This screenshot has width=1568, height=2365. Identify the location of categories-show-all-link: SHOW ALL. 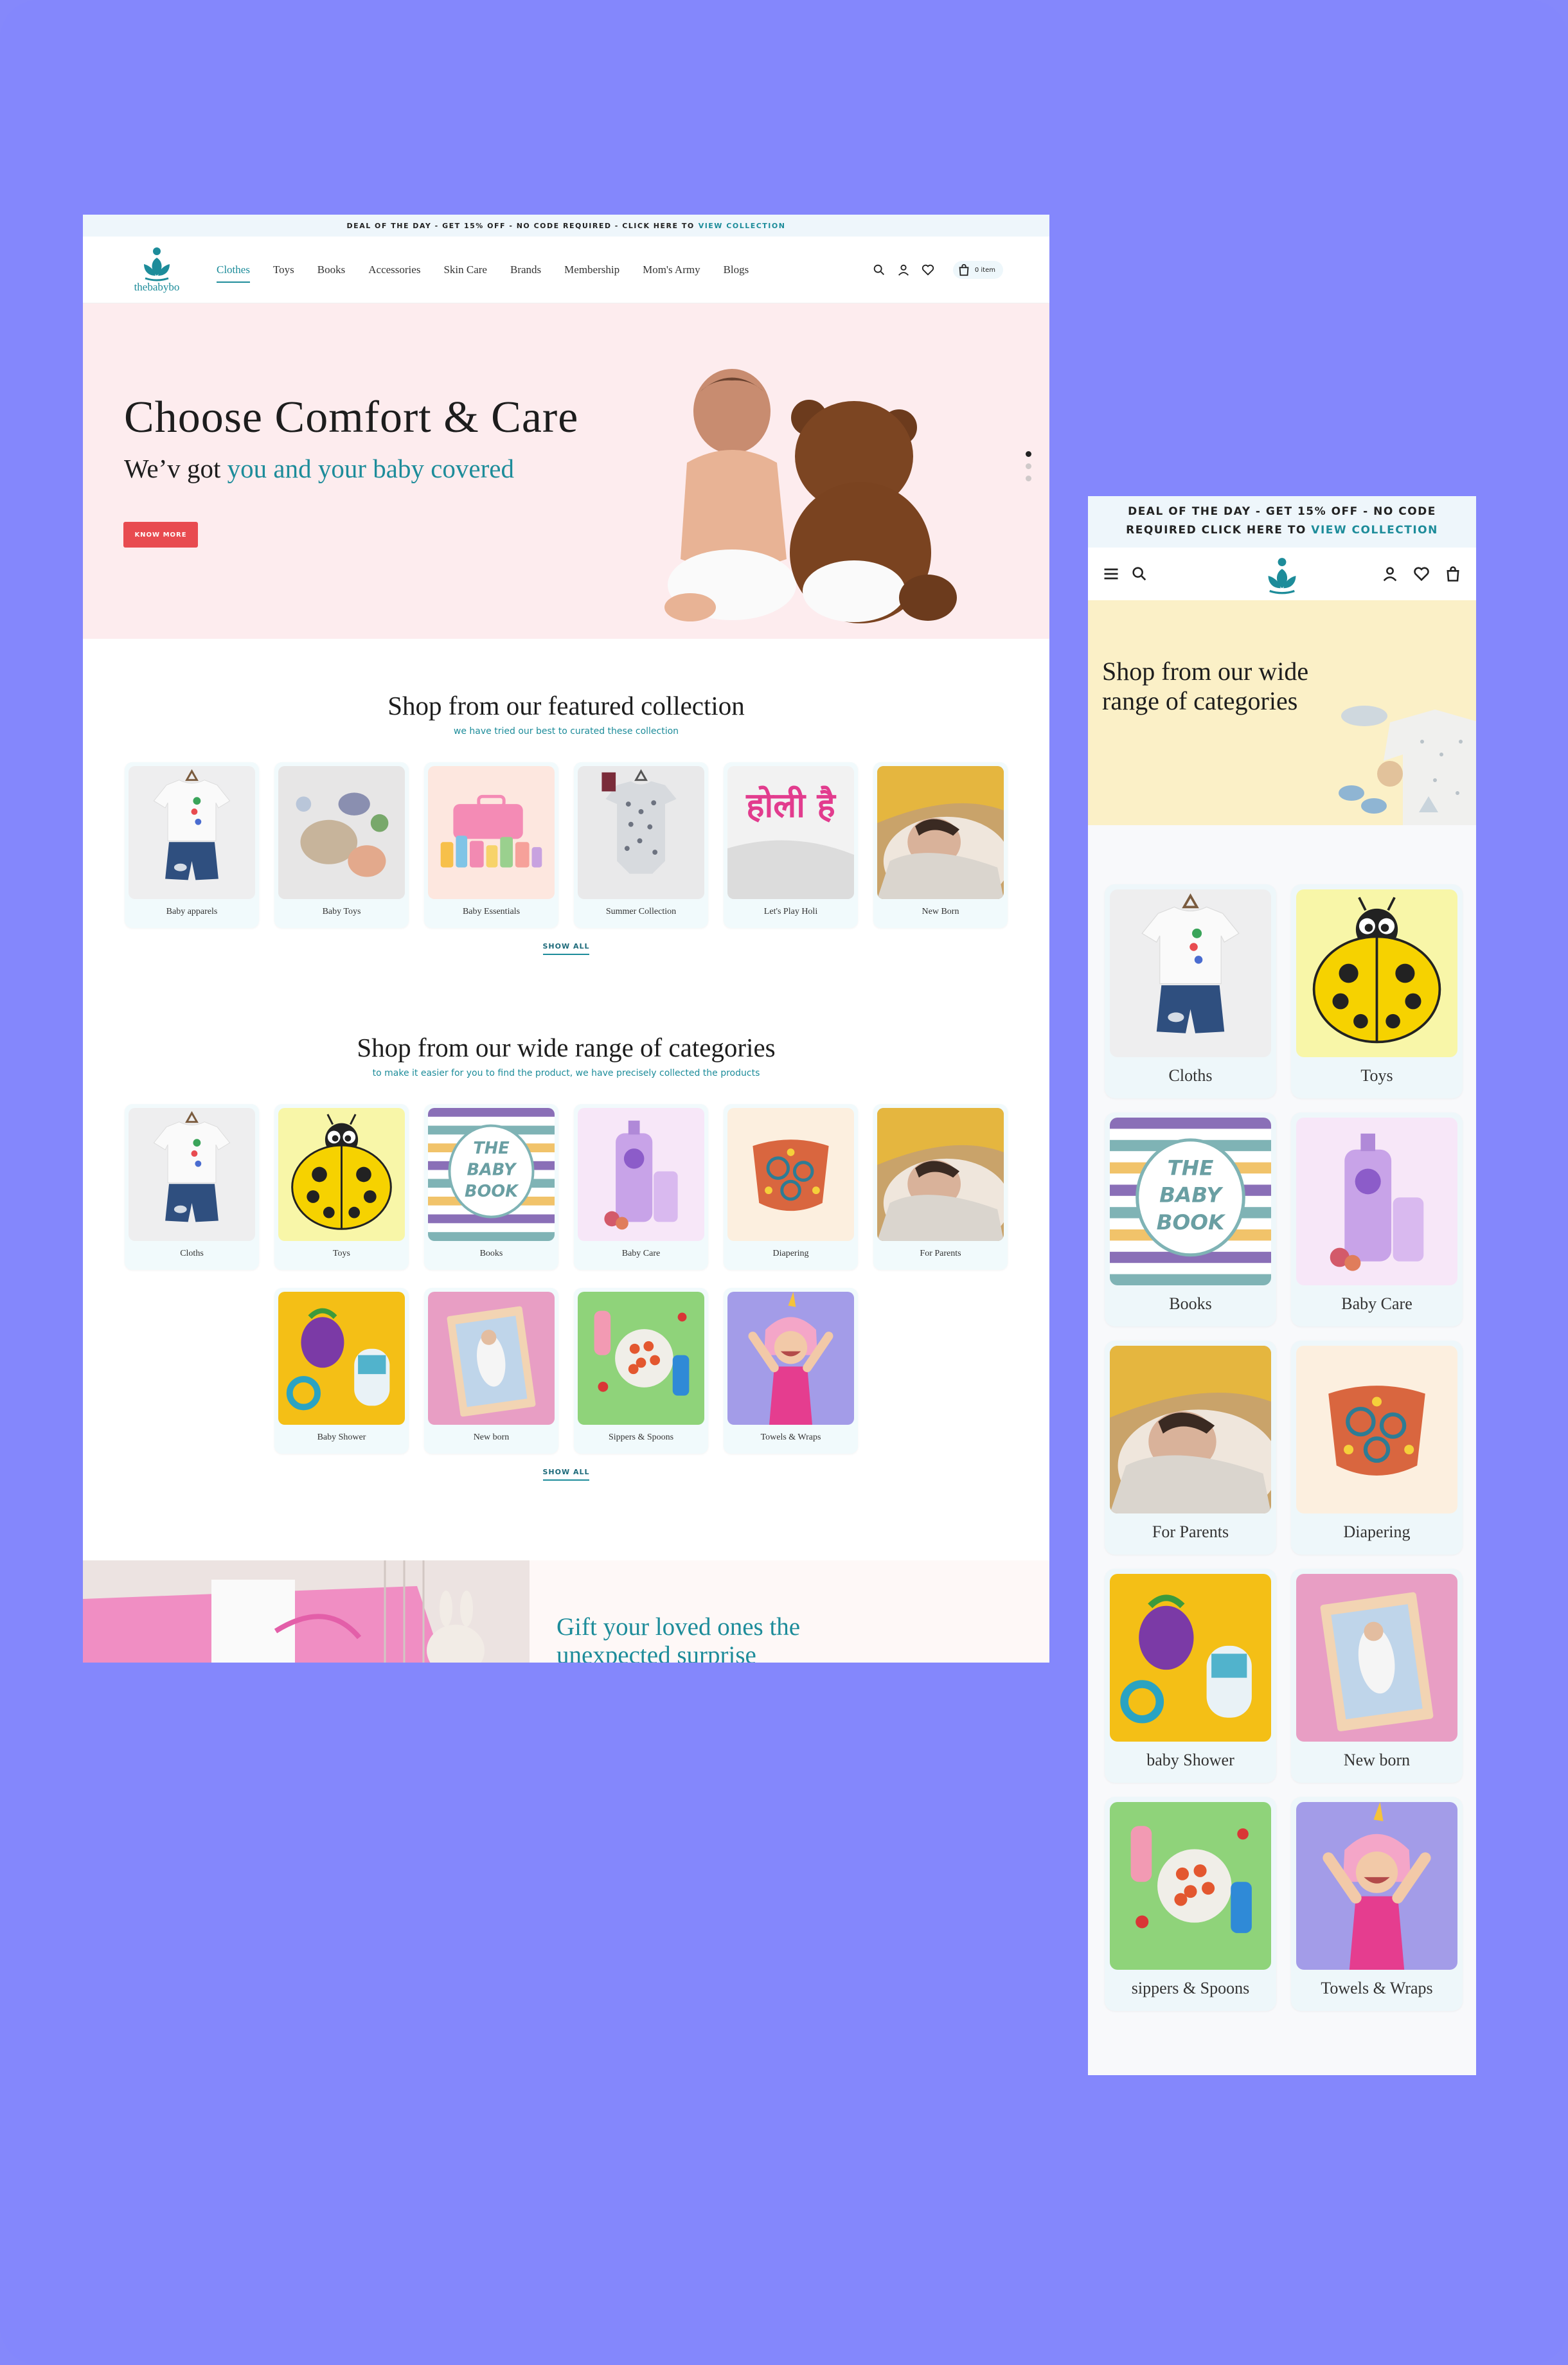
(566, 1474).